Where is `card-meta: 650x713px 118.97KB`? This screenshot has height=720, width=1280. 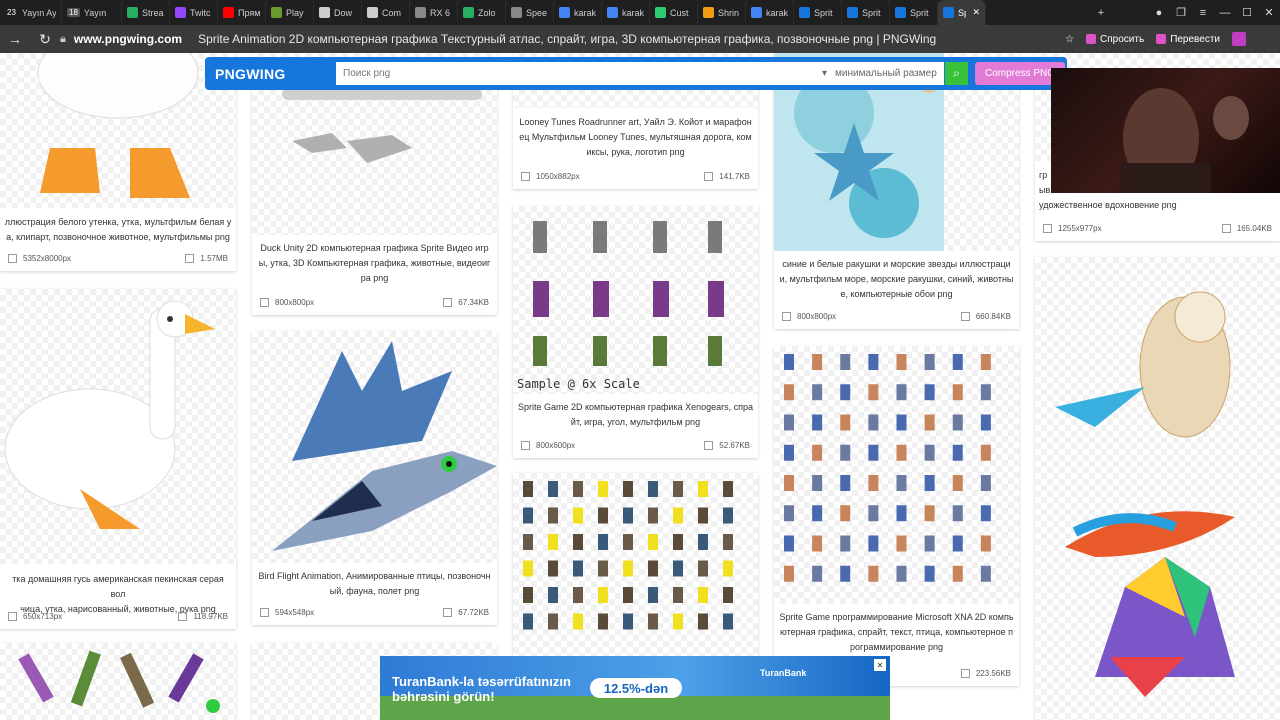 card-meta: 650x713px 118.97KB is located at coordinates (118, 616).